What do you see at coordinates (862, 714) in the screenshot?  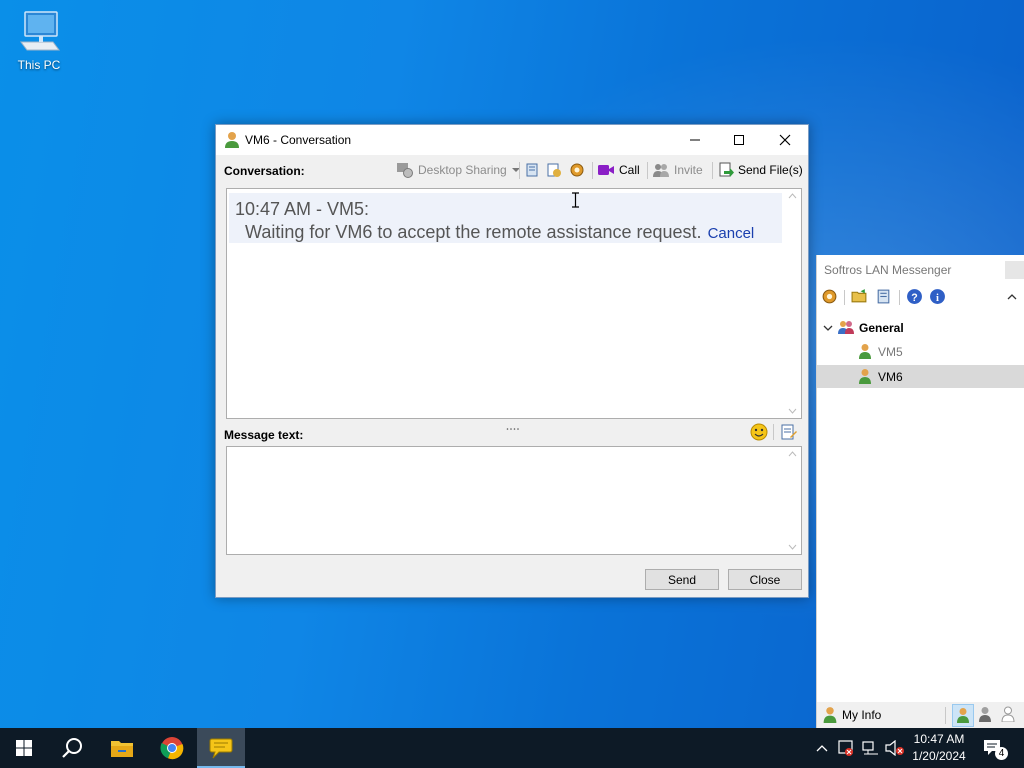 I see `my-info-label: My Info` at bounding box center [862, 714].